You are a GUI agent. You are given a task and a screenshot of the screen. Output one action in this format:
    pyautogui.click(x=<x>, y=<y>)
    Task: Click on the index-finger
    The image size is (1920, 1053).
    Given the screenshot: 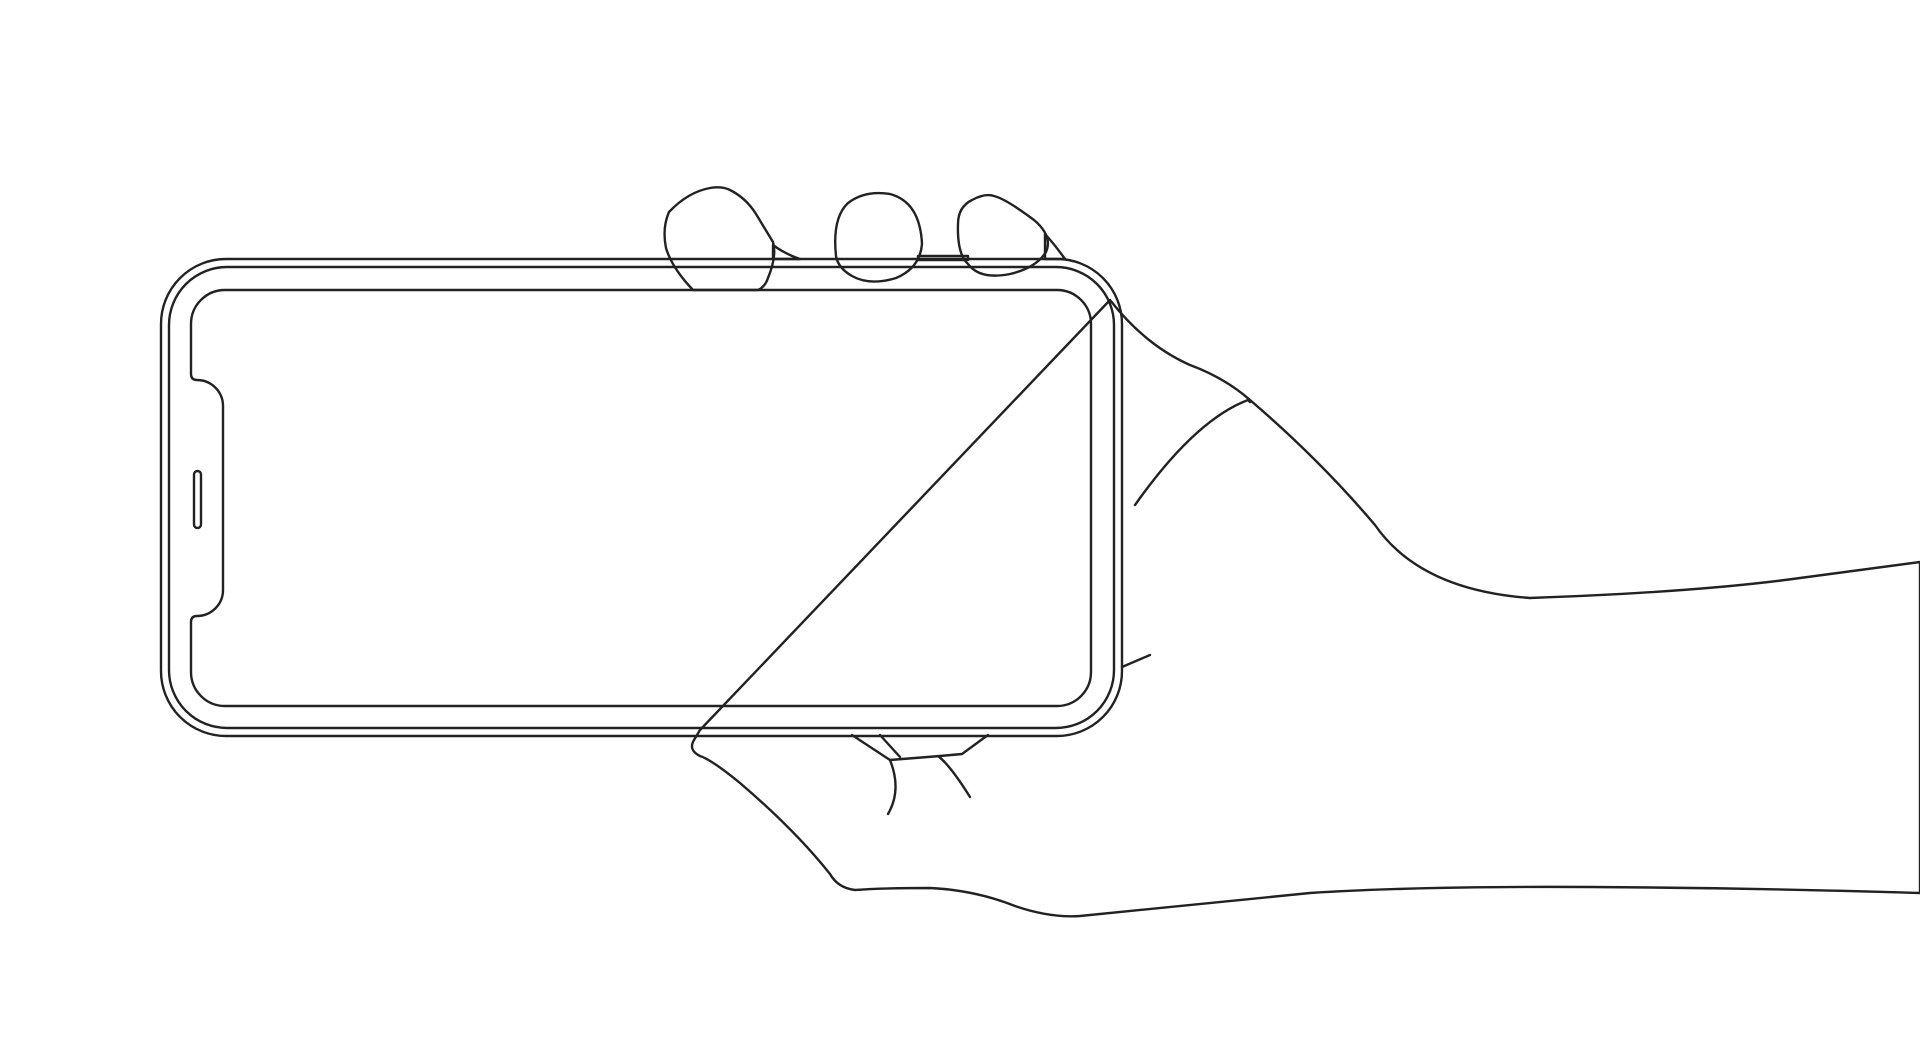 What is the action you would take?
    pyautogui.click(x=719, y=239)
    